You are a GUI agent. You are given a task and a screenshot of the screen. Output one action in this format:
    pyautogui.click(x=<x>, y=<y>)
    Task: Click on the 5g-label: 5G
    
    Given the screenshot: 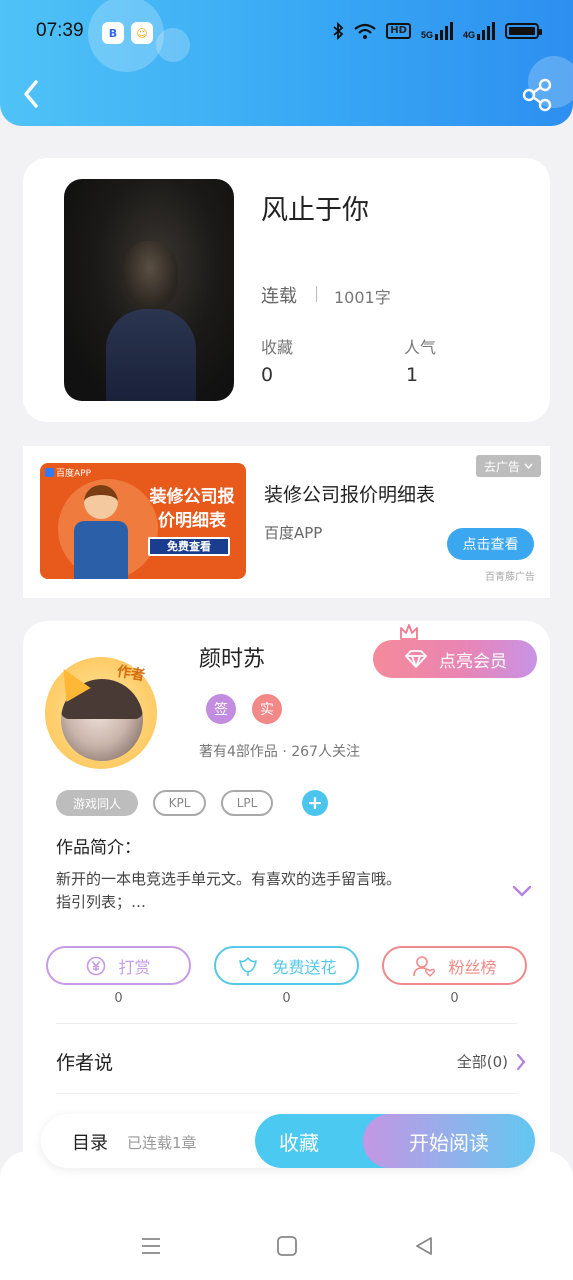 What is the action you would take?
    pyautogui.click(x=426, y=35)
    